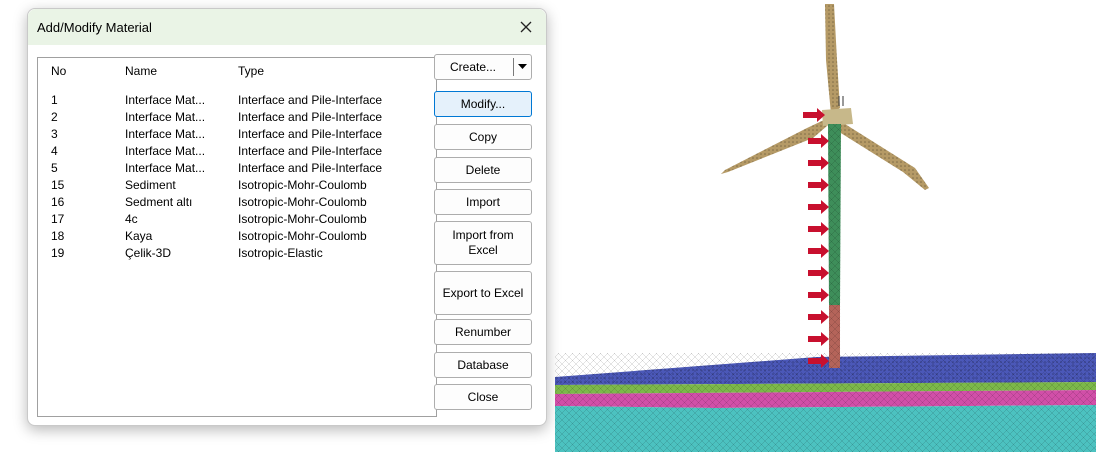 The image size is (1096, 455). I want to click on renumber-button: Renumber, so click(483, 332).